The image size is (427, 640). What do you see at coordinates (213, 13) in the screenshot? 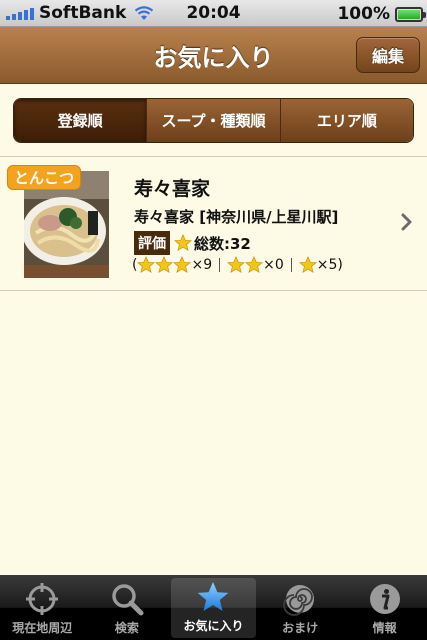
I see `status-bar: SoftBank 20:04 100%` at bounding box center [213, 13].